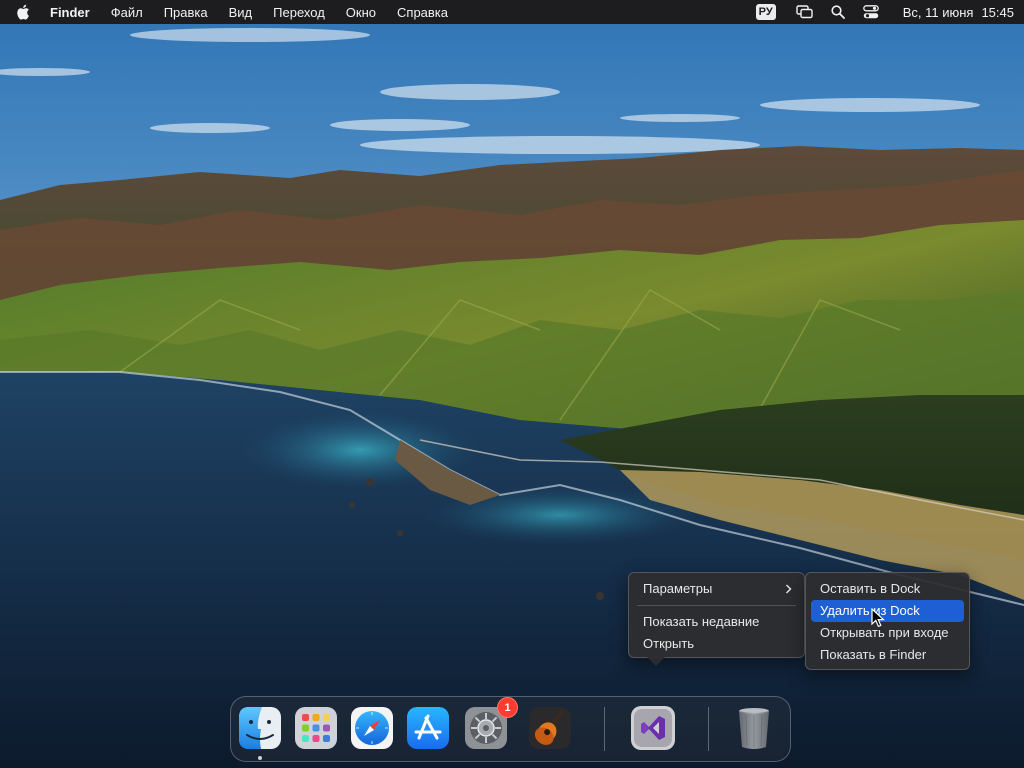  What do you see at coordinates (765, 12) in the screenshot?
I see `keyboard-layout-indicator: РУ` at bounding box center [765, 12].